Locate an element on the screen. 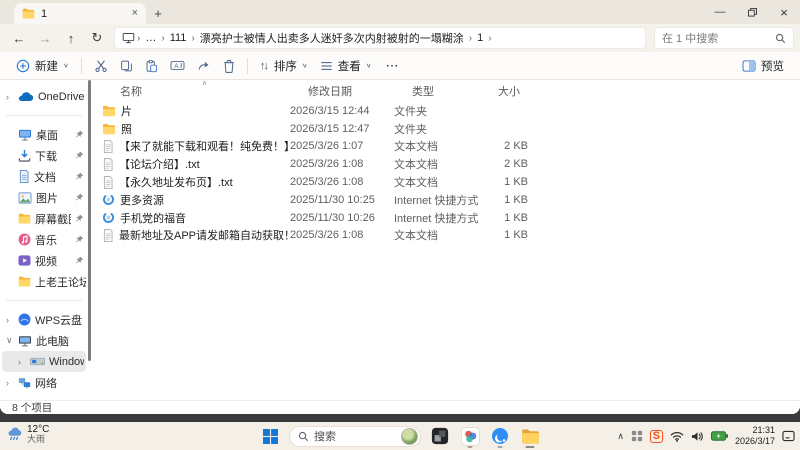  sidebar-item-图片: 图片 is located at coordinates (44, 197).